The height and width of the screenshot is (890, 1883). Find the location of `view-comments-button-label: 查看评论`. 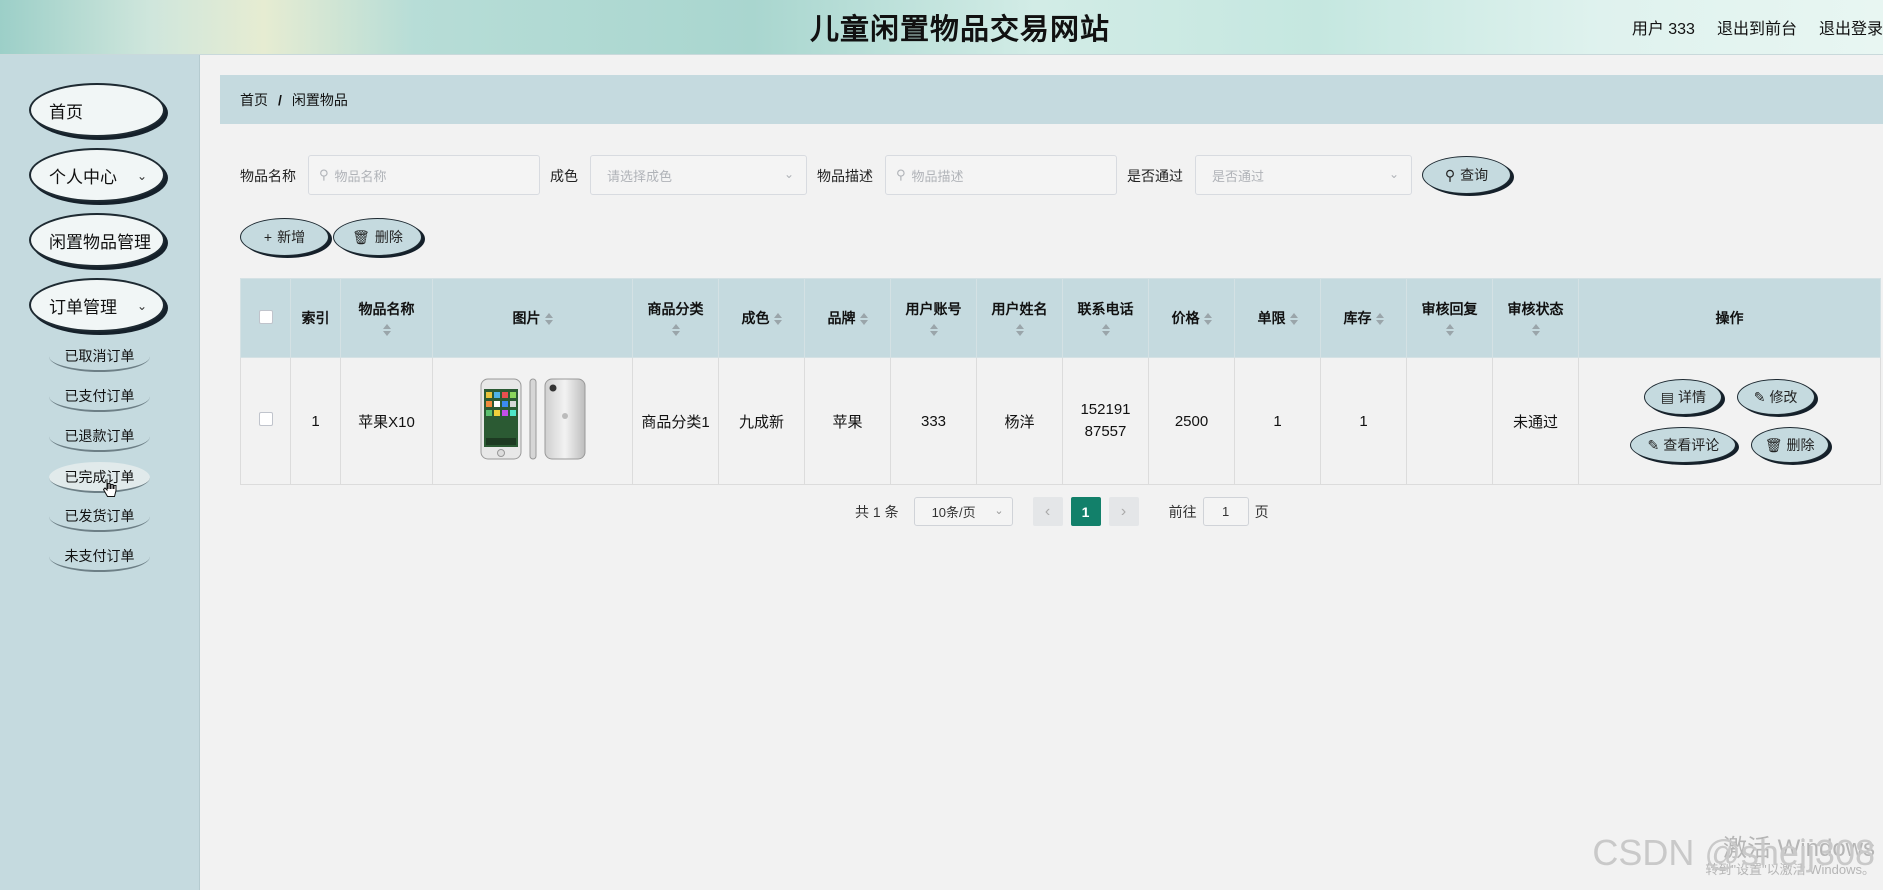

view-comments-button-label: 查看评论 is located at coordinates (1691, 445).